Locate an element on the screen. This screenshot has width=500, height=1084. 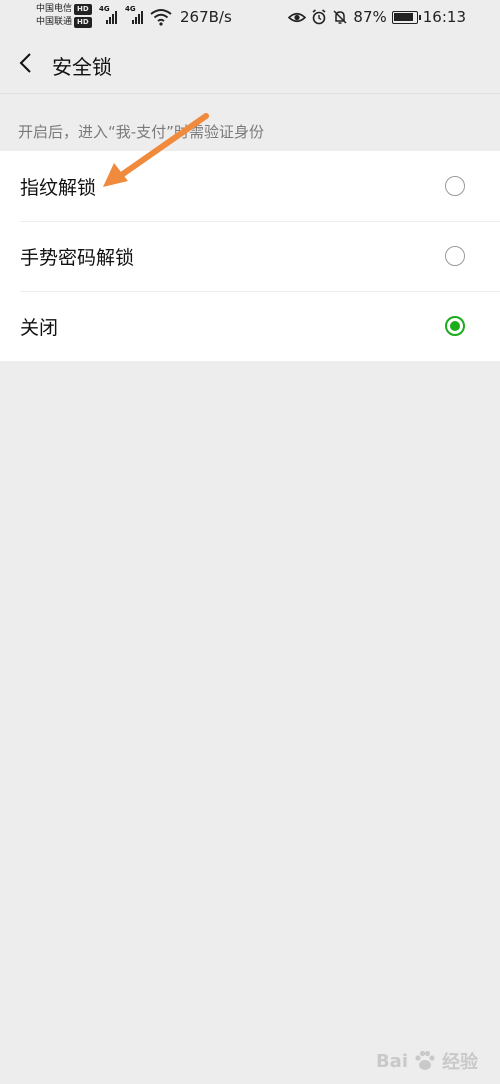
back-button is located at coordinates (25, 63).